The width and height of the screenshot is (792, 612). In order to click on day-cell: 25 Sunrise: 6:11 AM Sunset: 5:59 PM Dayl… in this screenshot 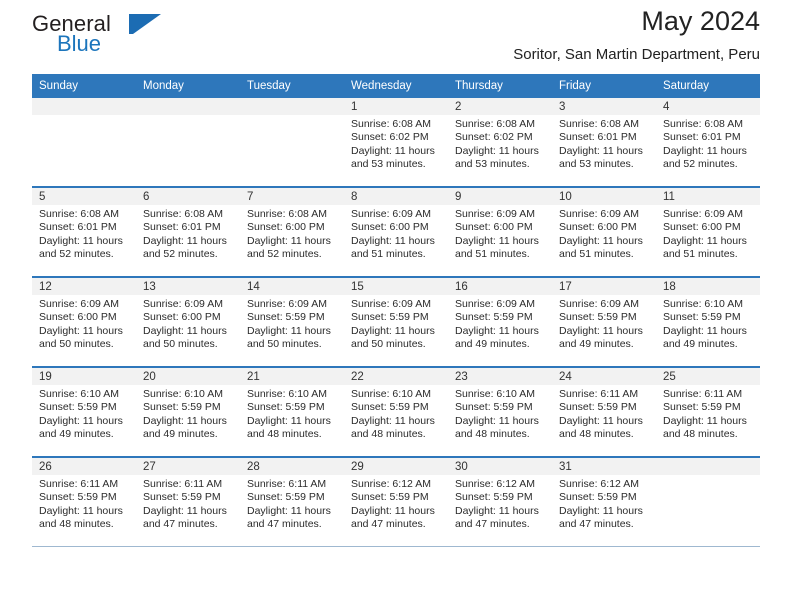, I will do `click(708, 412)`.